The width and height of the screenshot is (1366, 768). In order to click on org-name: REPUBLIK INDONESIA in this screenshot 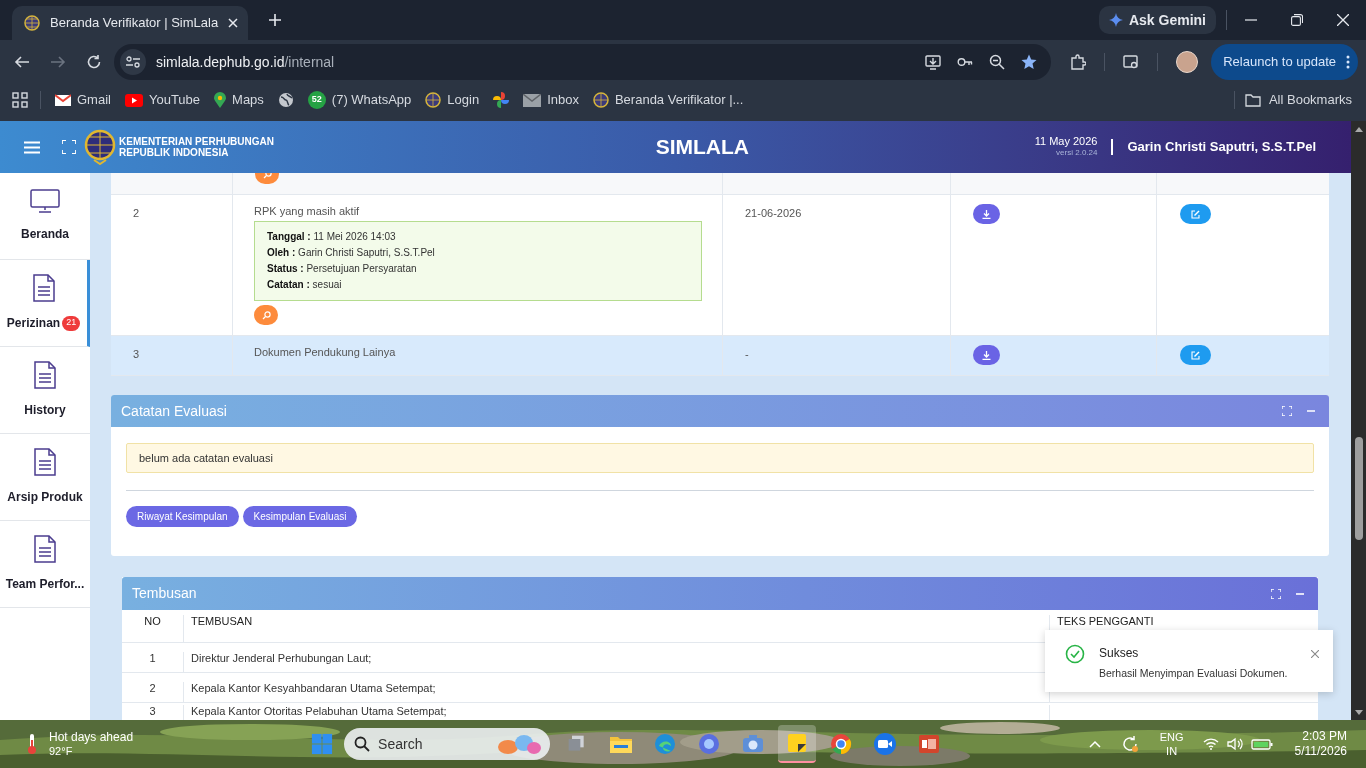, I will do `click(174, 152)`.